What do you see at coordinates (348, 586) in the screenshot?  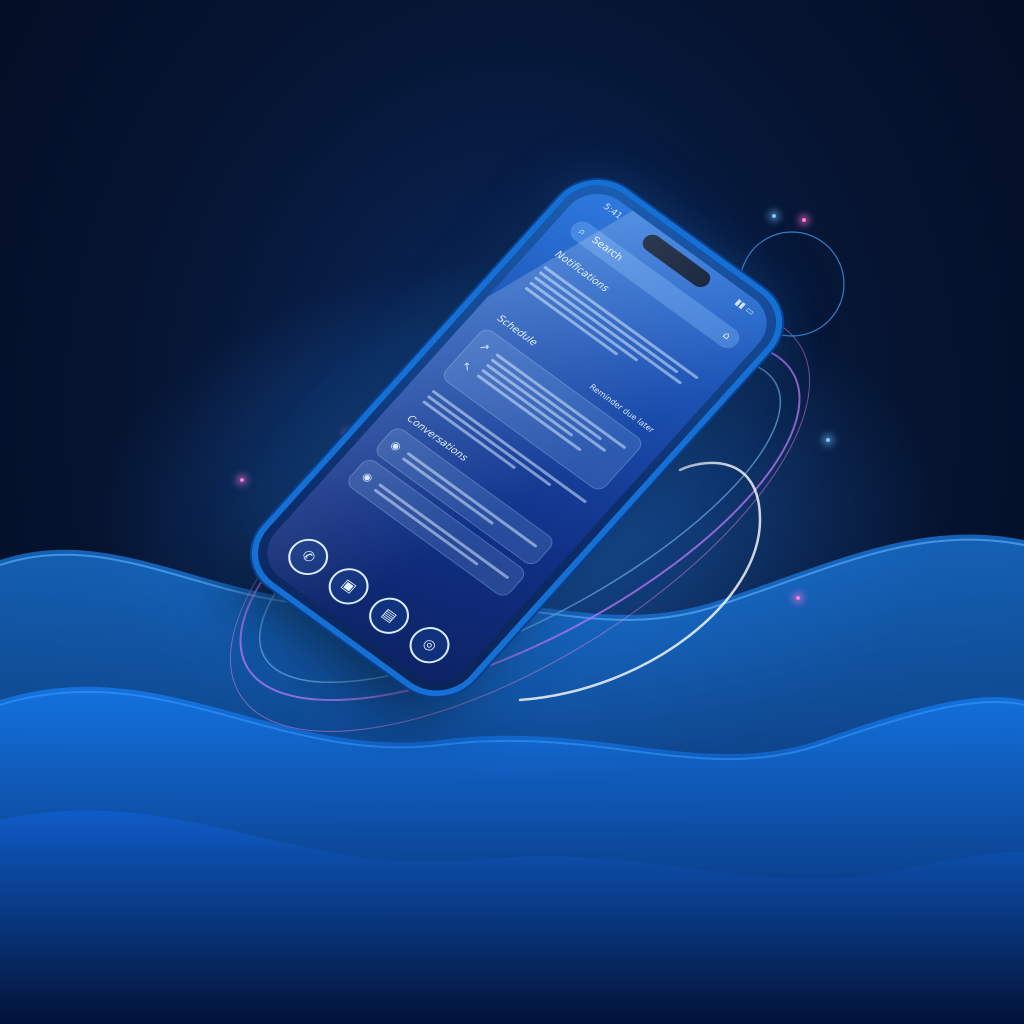 I see `messages-icon: ▣` at bounding box center [348, 586].